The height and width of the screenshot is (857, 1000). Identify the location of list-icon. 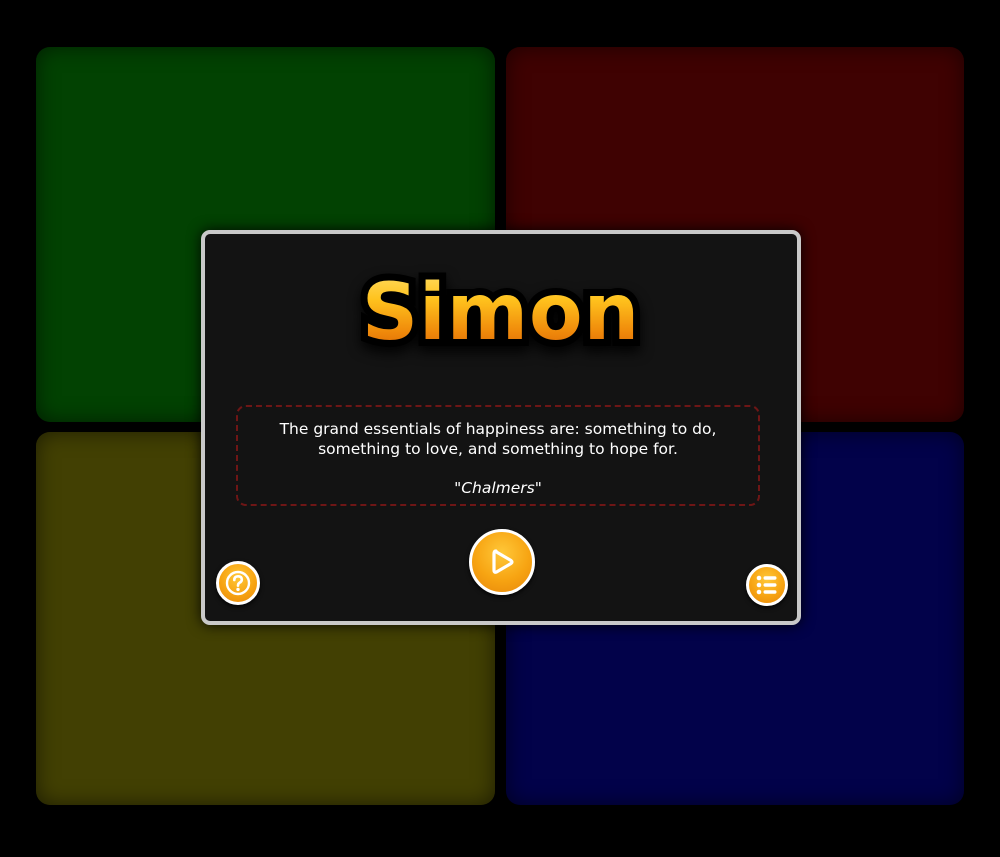
(766, 585).